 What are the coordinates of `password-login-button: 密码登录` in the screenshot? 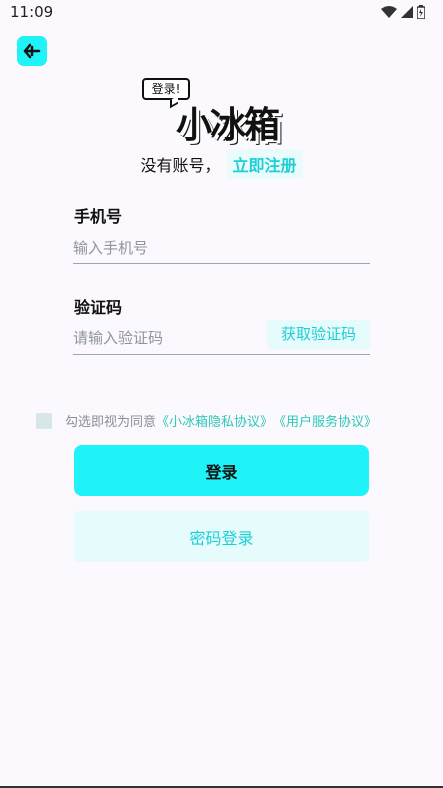 It's located at (221, 536).